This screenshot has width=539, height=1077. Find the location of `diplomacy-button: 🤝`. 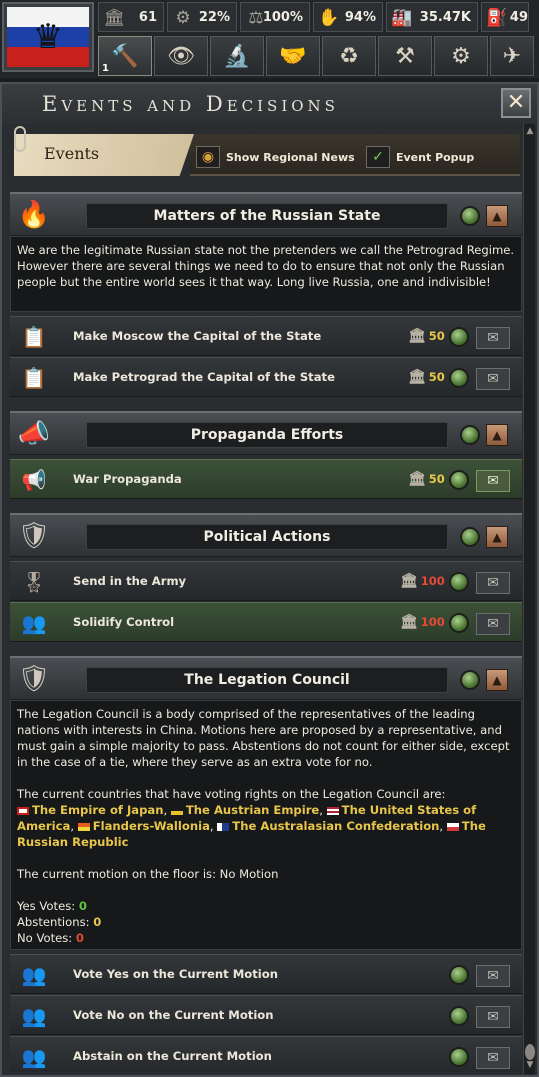

diplomacy-button: 🤝 is located at coordinates (293, 56).